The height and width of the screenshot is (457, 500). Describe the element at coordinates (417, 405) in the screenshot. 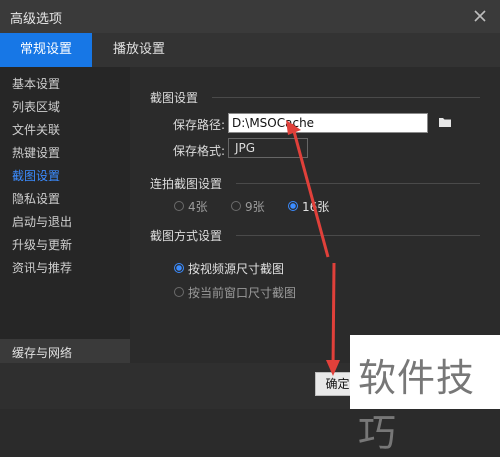

I see `watermark-text: 软件技巧` at that location.